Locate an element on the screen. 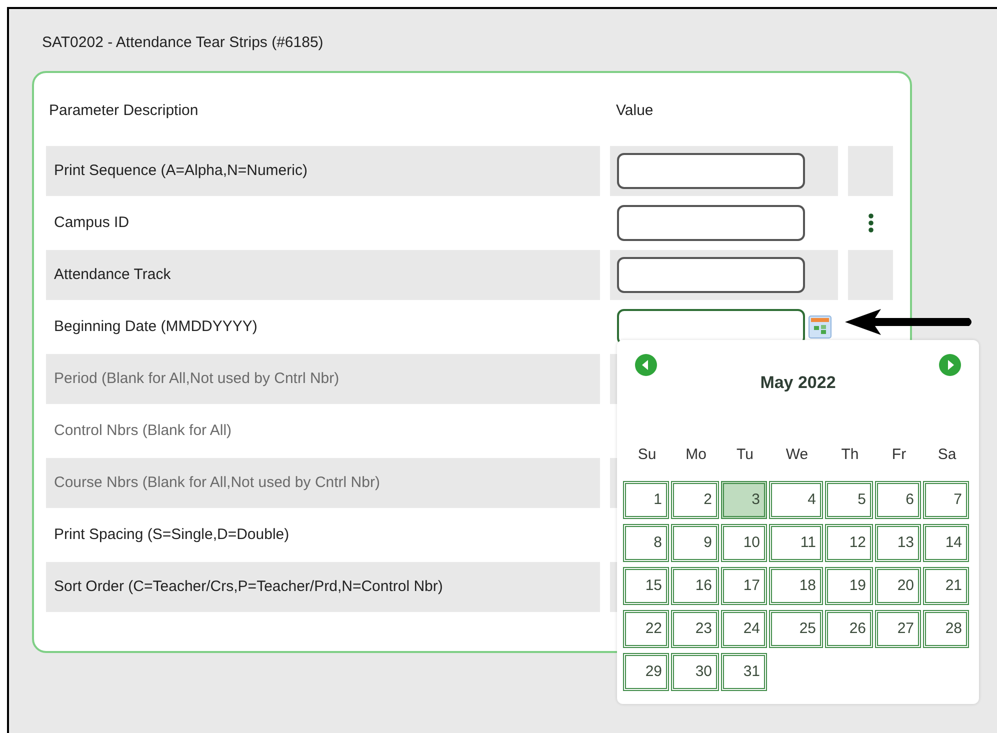 Image resolution: width=997 pixels, height=733 pixels. day-cell: 24 is located at coordinates (744, 629).